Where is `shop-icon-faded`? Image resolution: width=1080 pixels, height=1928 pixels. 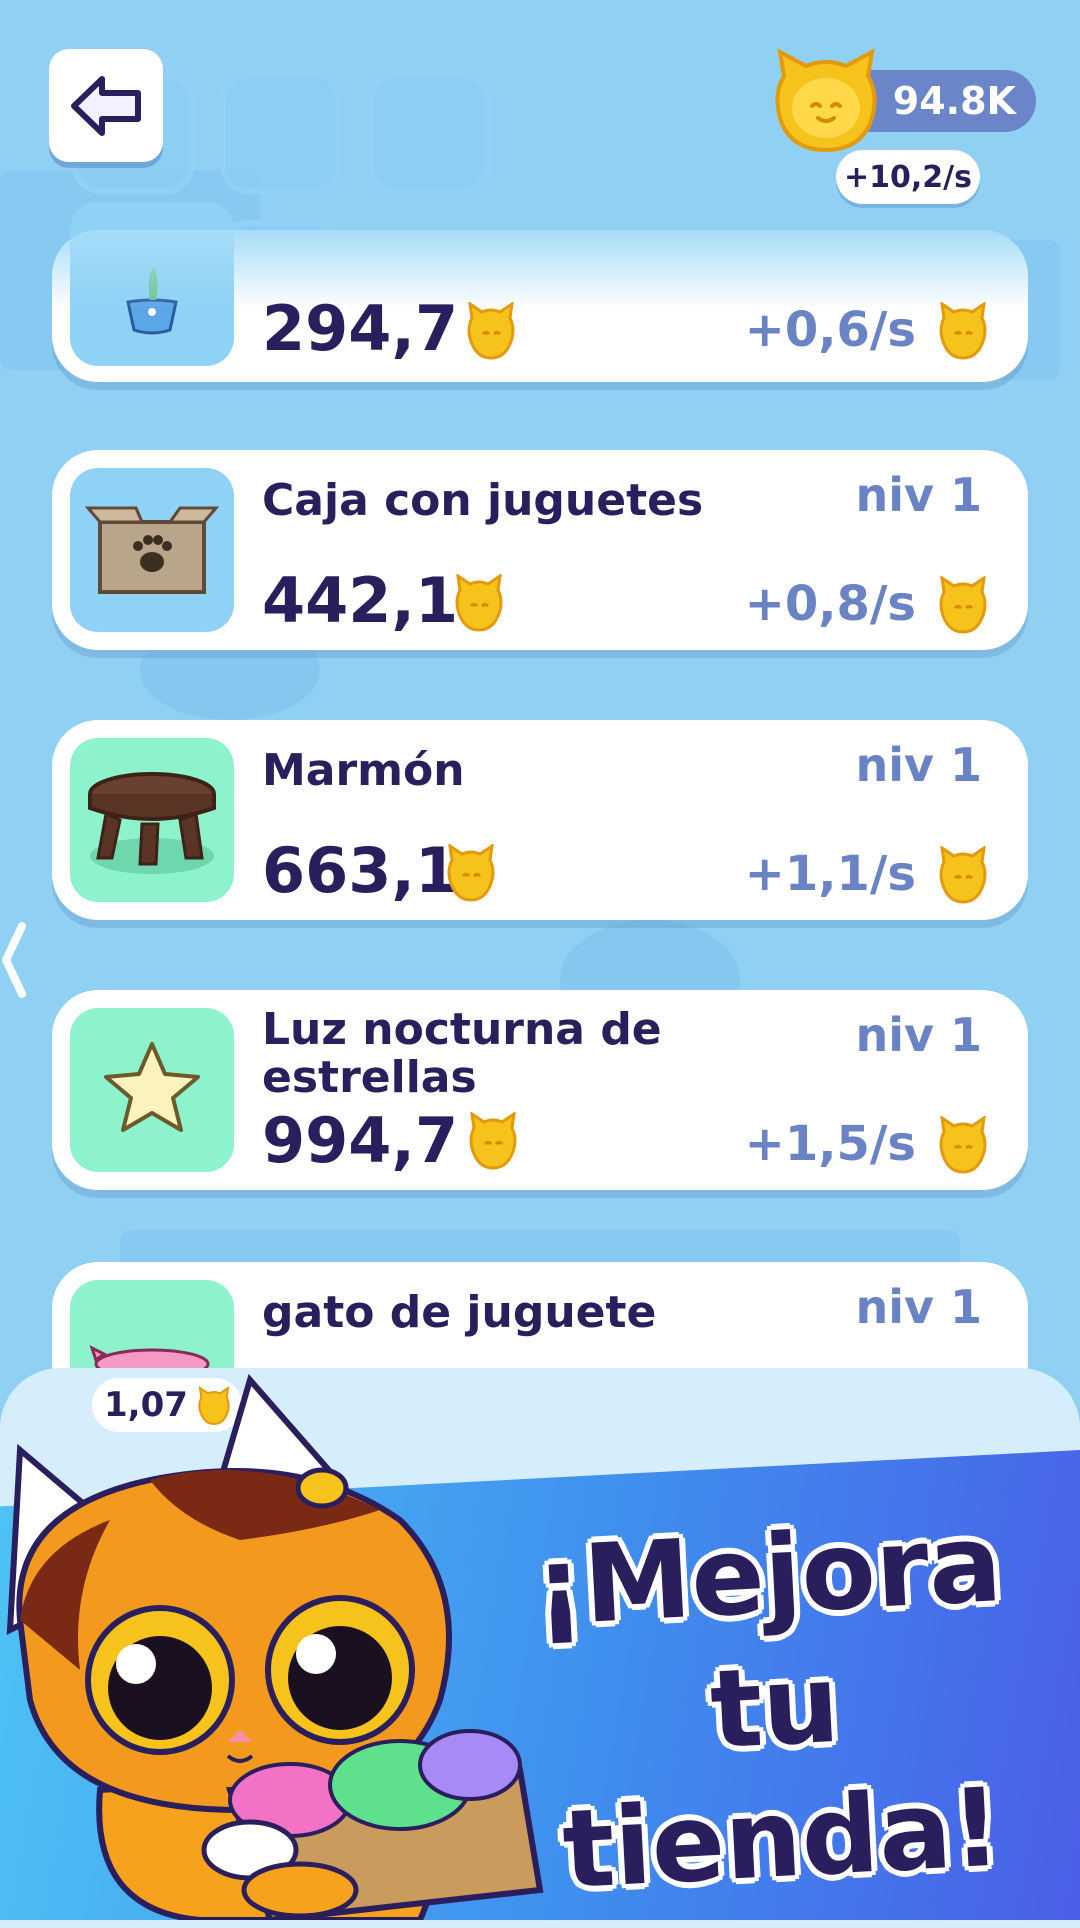
shop-icon-faded is located at coordinates (281, 133).